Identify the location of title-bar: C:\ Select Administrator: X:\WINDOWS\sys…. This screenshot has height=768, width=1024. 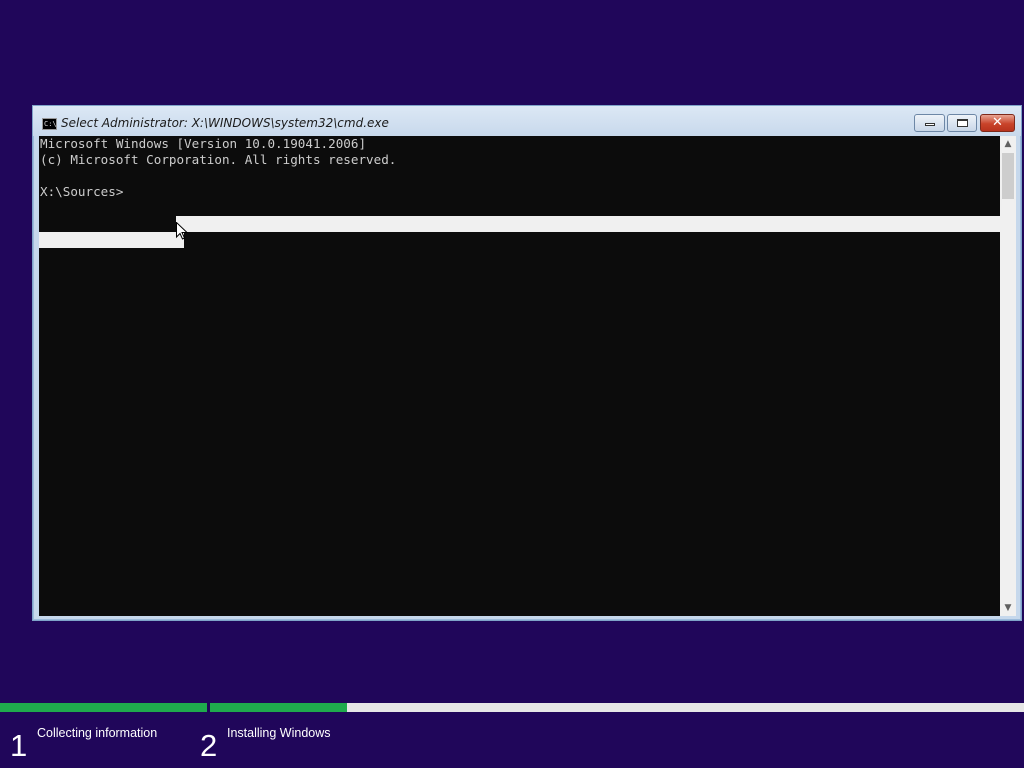
(527, 121).